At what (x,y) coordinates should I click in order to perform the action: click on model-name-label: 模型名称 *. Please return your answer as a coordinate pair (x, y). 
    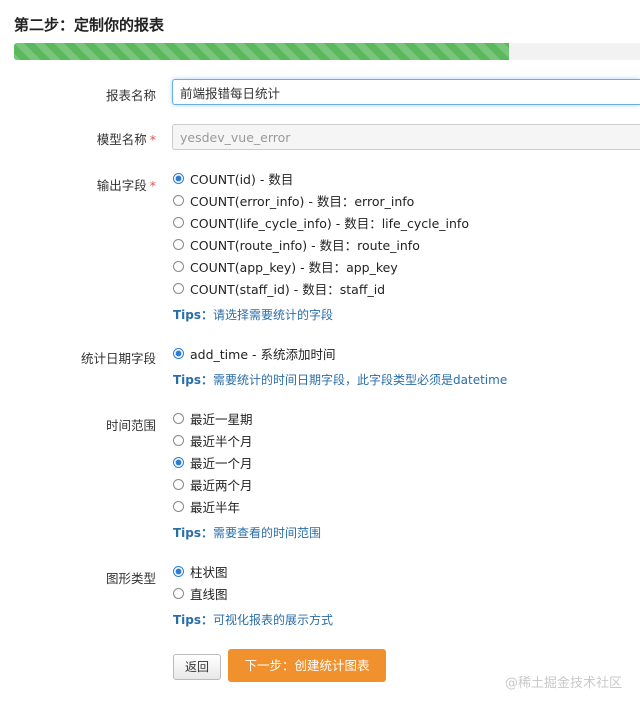
    Looking at the image, I should click on (126, 139).